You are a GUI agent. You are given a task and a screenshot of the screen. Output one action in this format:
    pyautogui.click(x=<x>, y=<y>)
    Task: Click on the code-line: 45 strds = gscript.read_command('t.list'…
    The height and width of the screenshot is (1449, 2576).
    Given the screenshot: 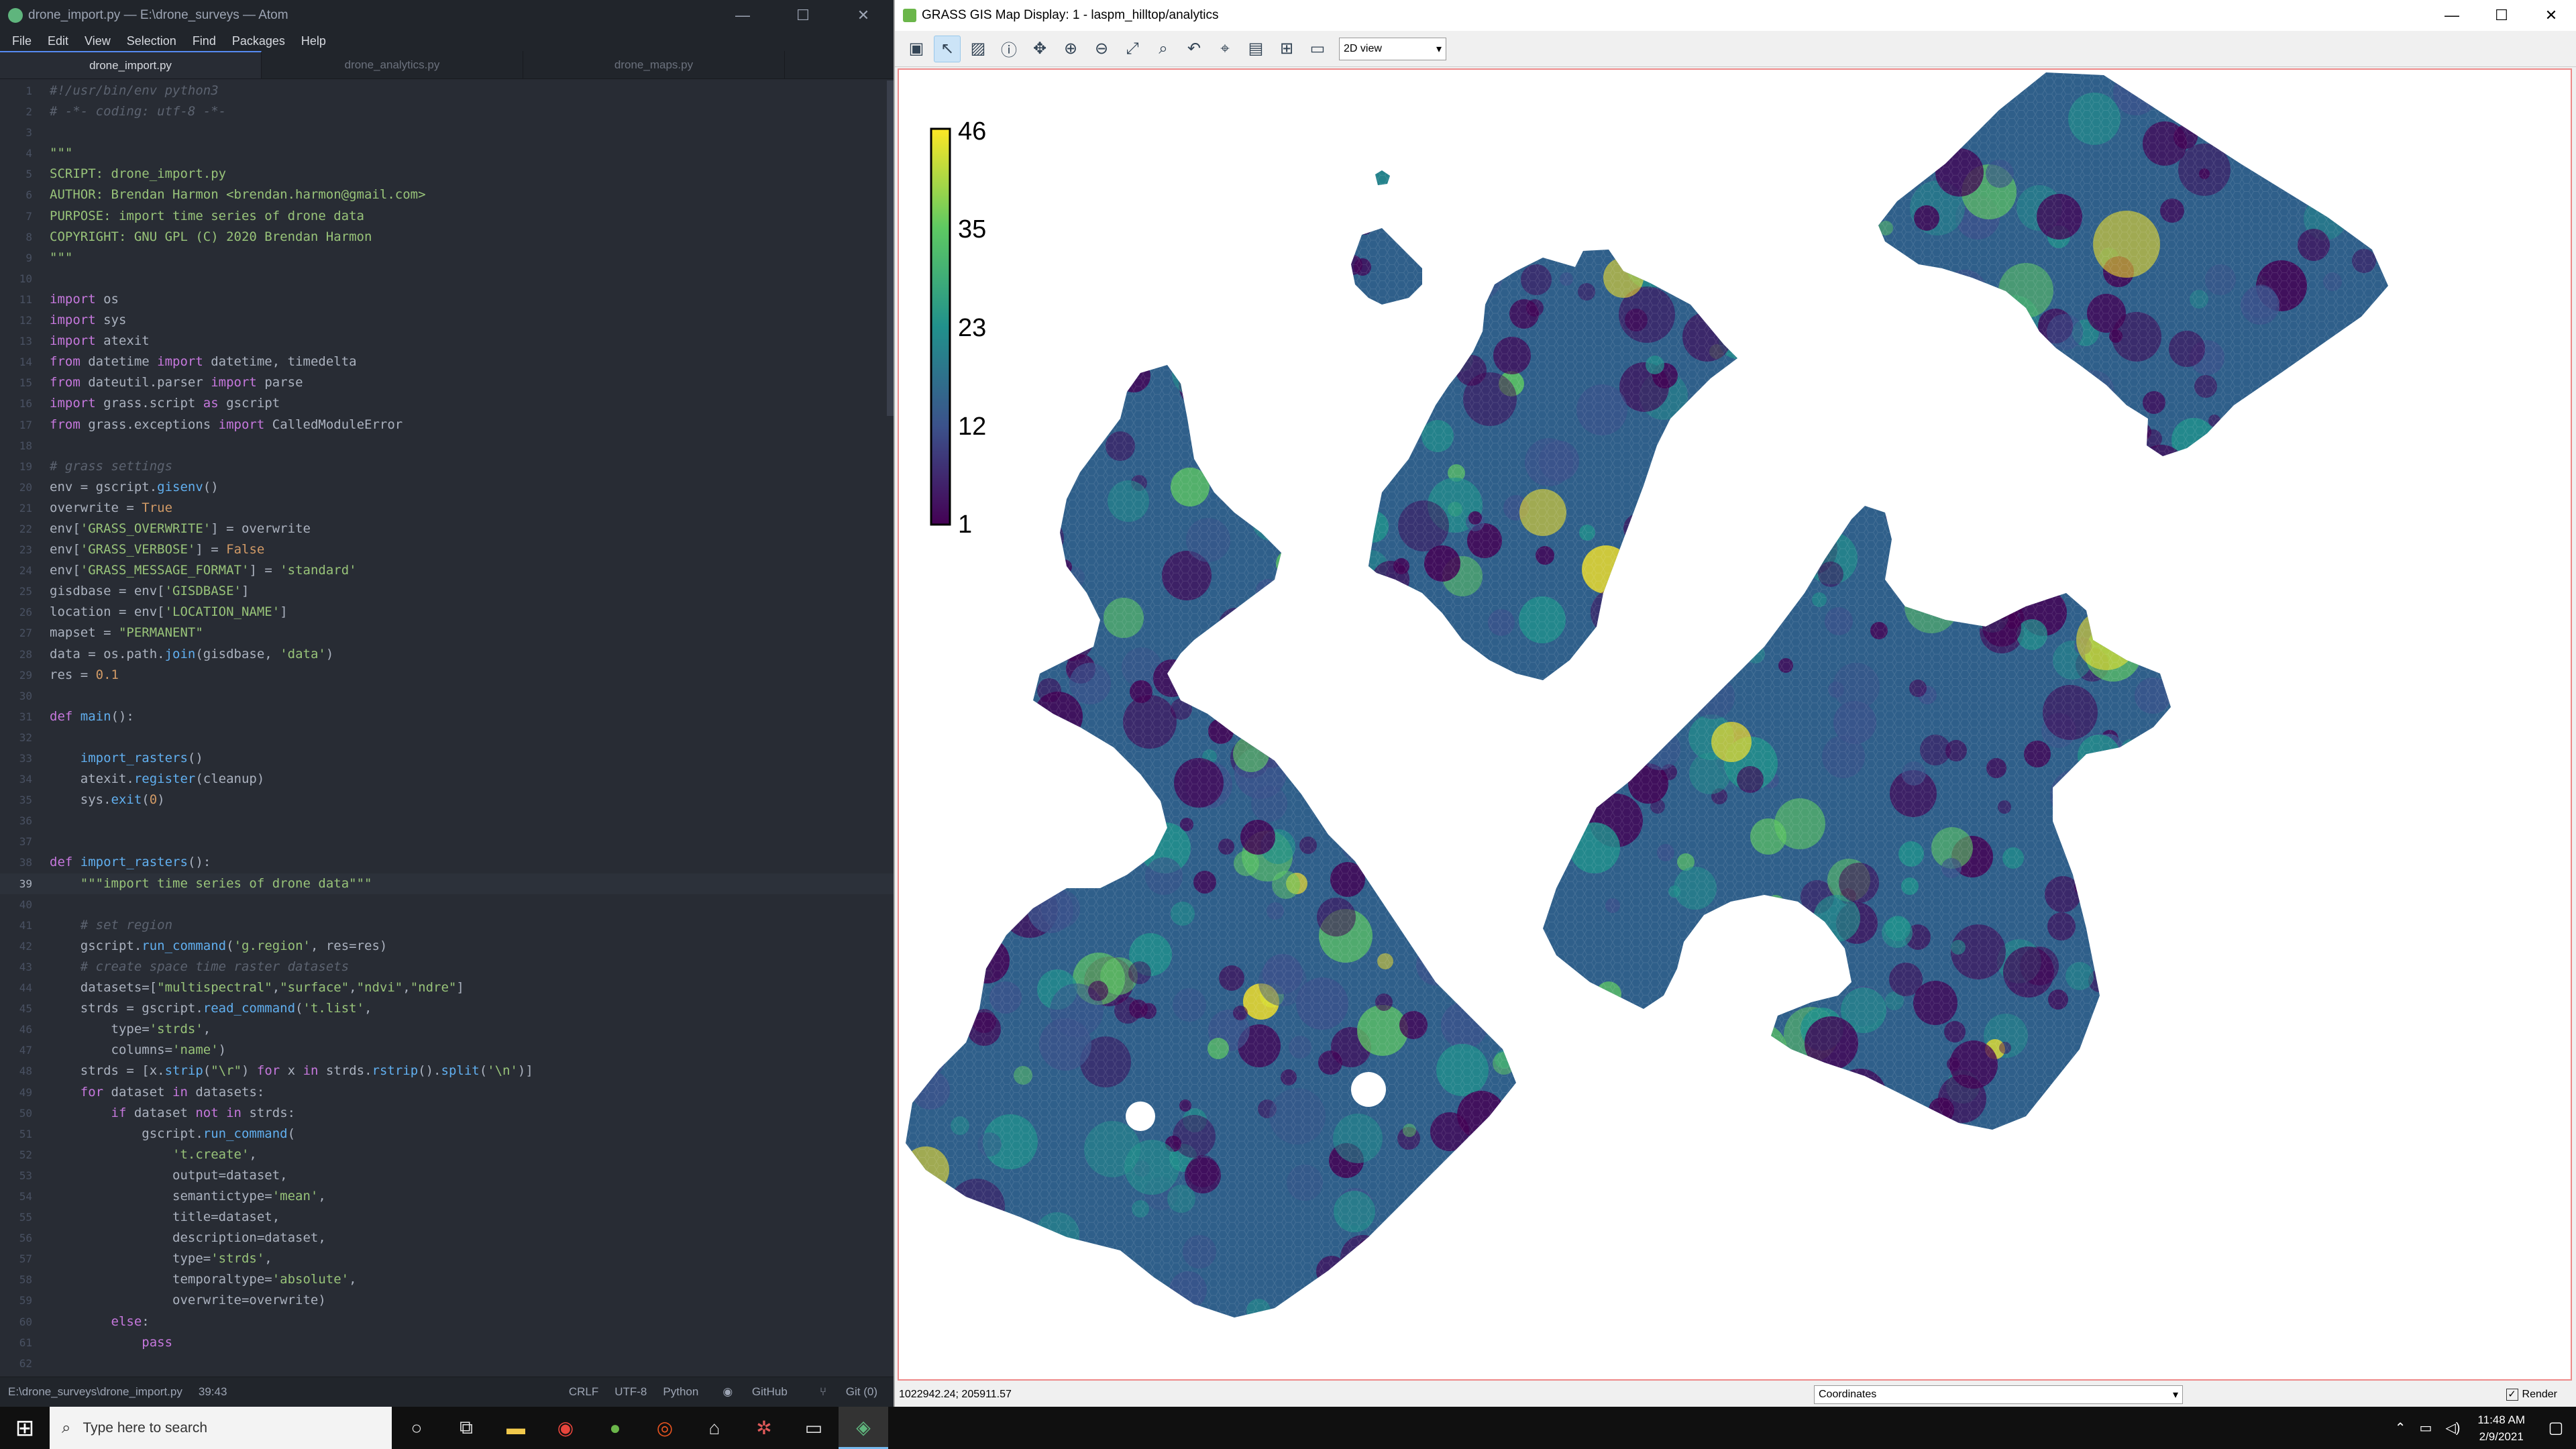 What is the action you would take?
    pyautogui.click(x=447, y=1008)
    